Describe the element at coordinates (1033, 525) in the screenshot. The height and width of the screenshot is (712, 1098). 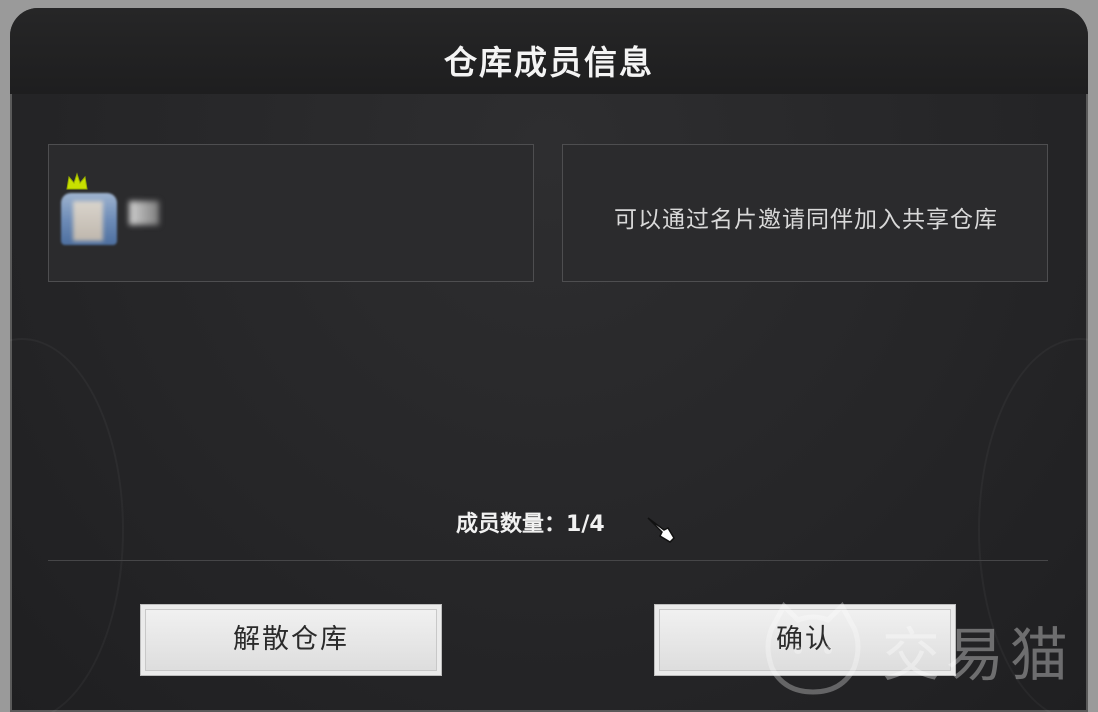
I see `right-ornament` at that location.